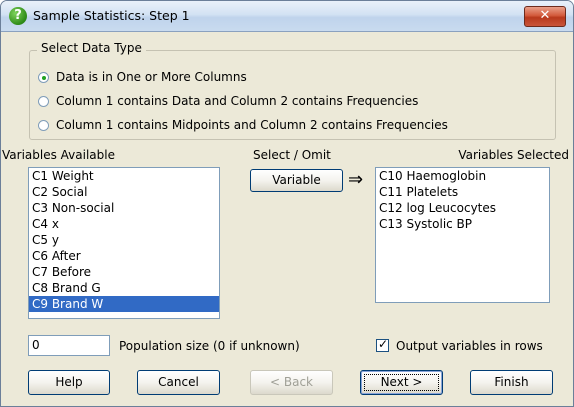 Image resolution: width=574 pixels, height=407 pixels. What do you see at coordinates (462, 208) in the screenshot?
I see `list-item: C12 log Leucocytes` at bounding box center [462, 208].